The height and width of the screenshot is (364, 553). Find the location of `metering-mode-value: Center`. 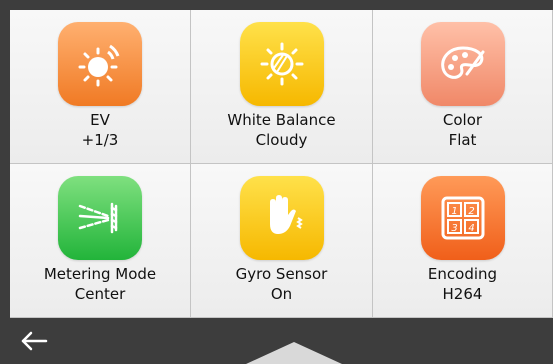

metering-mode-value: Center is located at coordinates (100, 294).